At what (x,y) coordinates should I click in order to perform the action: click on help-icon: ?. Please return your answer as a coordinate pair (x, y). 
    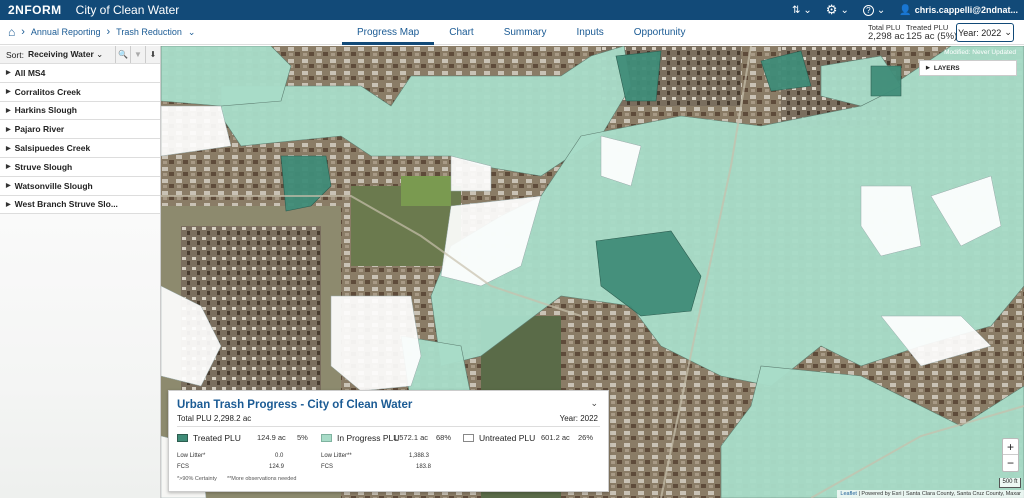
    Looking at the image, I should click on (868, 10).